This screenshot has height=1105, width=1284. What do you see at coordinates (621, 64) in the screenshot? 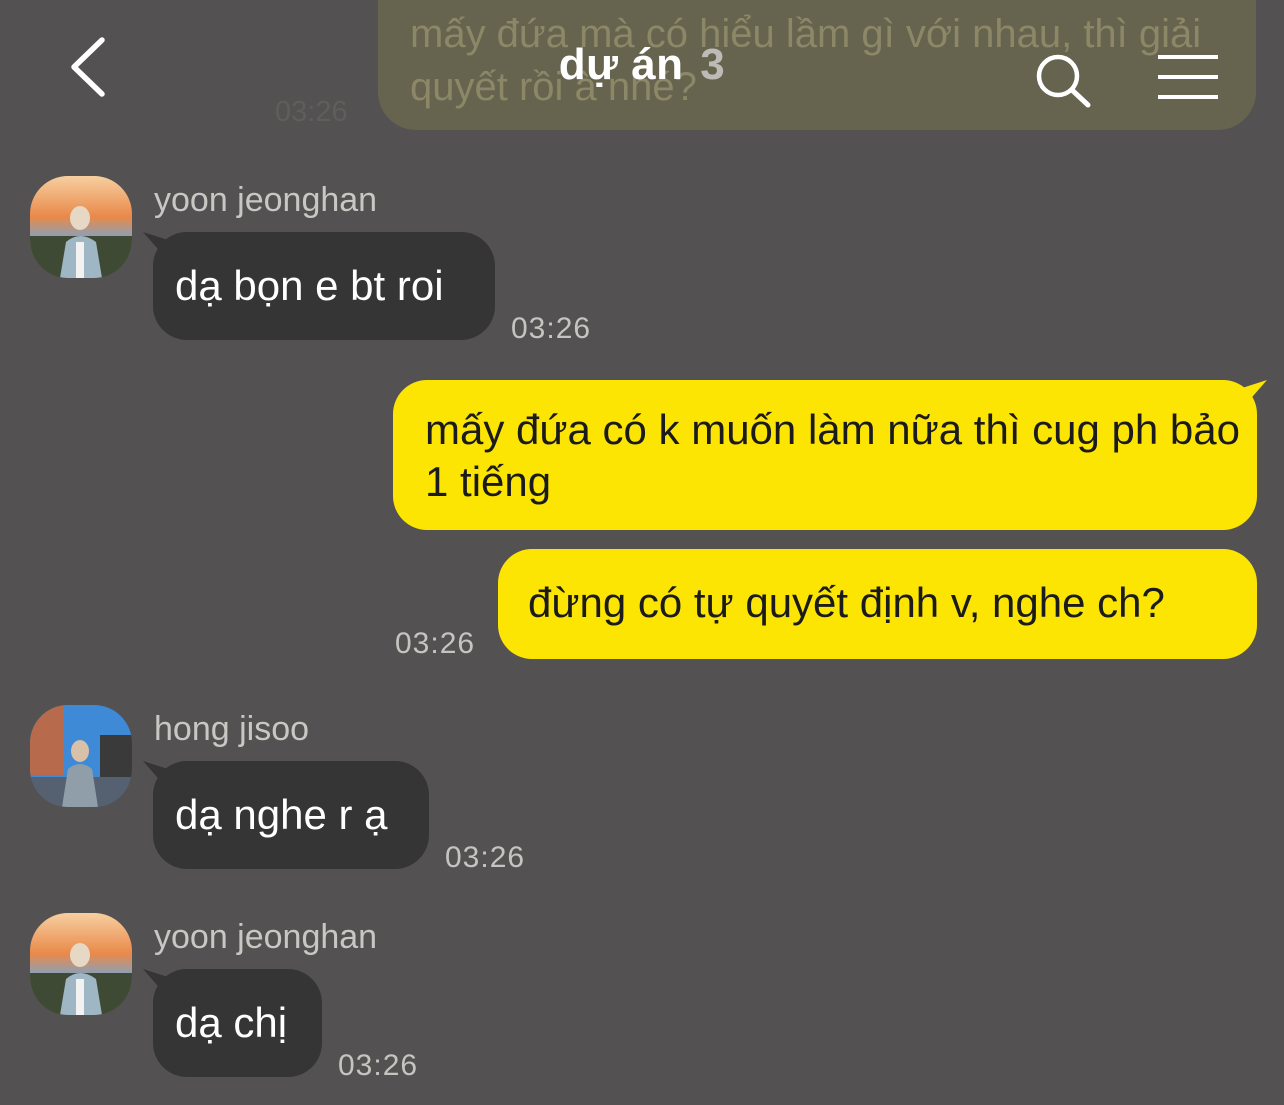
I see `chat-name: dự án` at bounding box center [621, 64].